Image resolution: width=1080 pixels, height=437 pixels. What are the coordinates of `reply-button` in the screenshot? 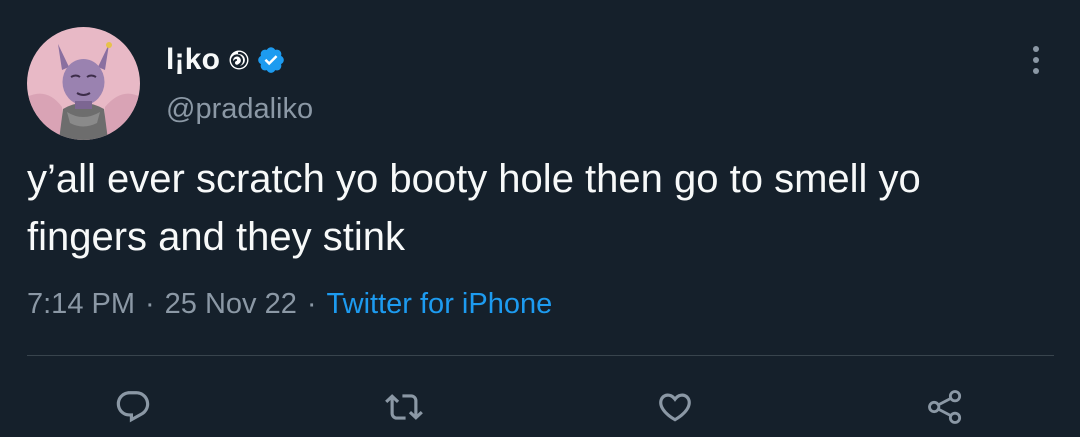 It's located at (133, 407).